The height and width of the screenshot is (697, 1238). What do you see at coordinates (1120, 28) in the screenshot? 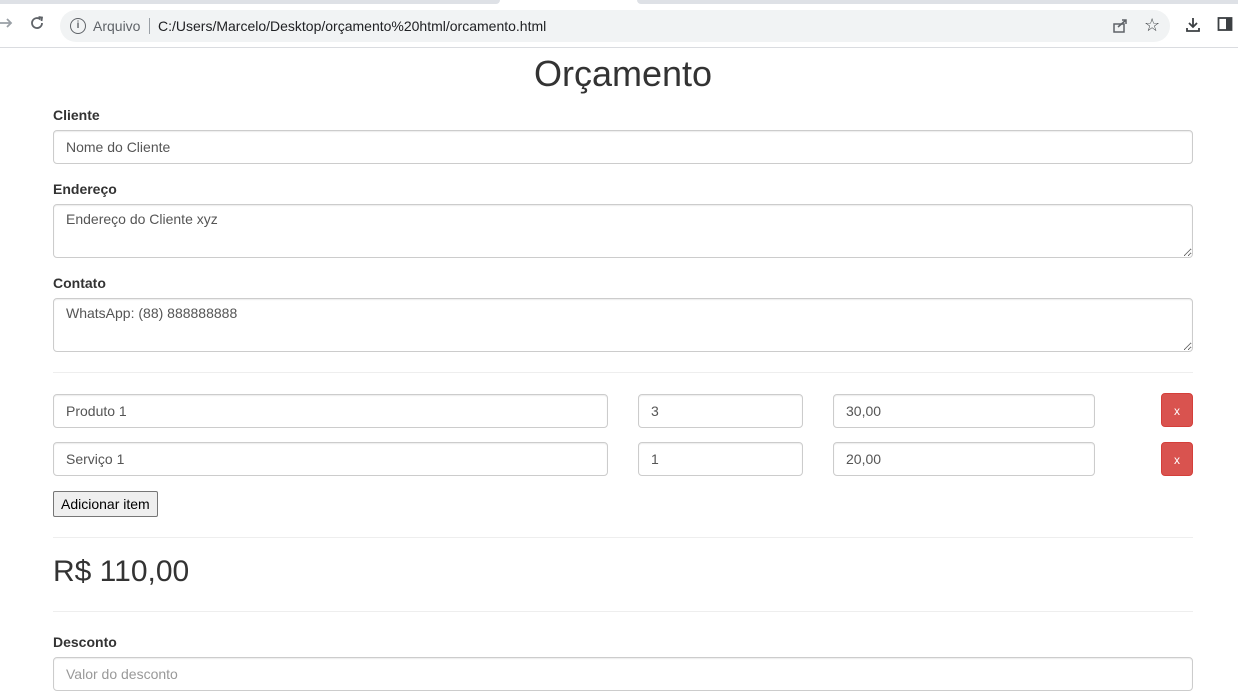
I see `share-icon` at bounding box center [1120, 28].